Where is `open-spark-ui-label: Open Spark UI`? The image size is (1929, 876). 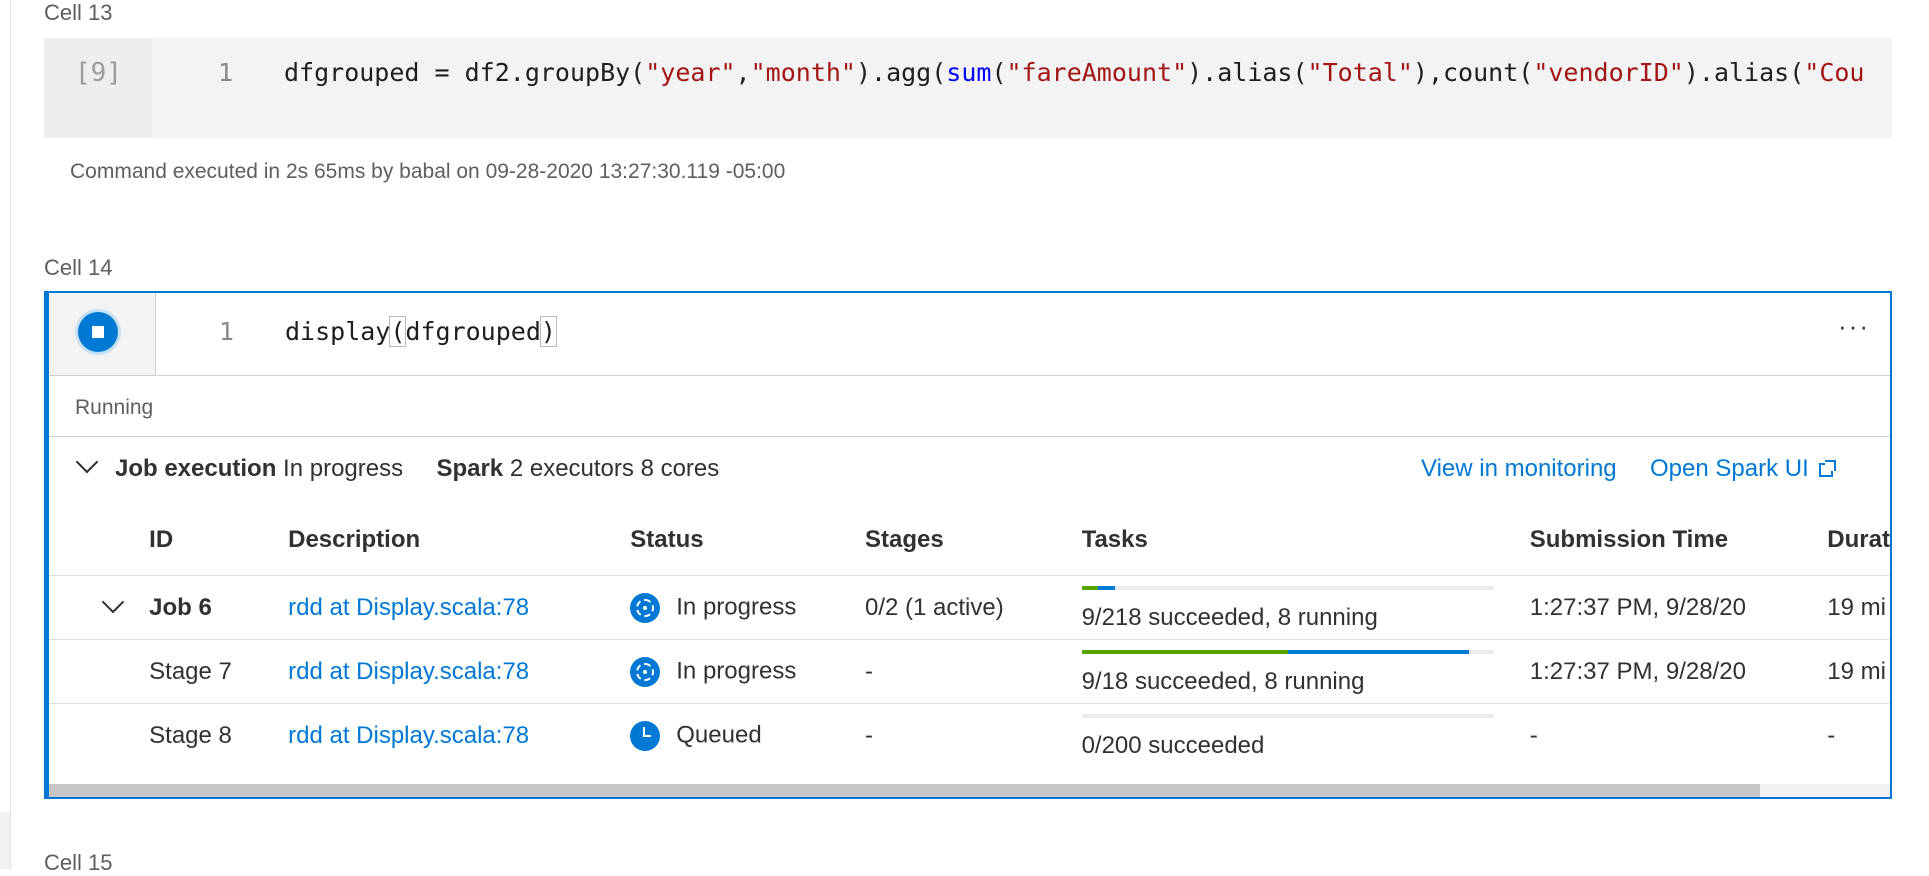 open-spark-ui-label: Open Spark UI is located at coordinates (1729, 468).